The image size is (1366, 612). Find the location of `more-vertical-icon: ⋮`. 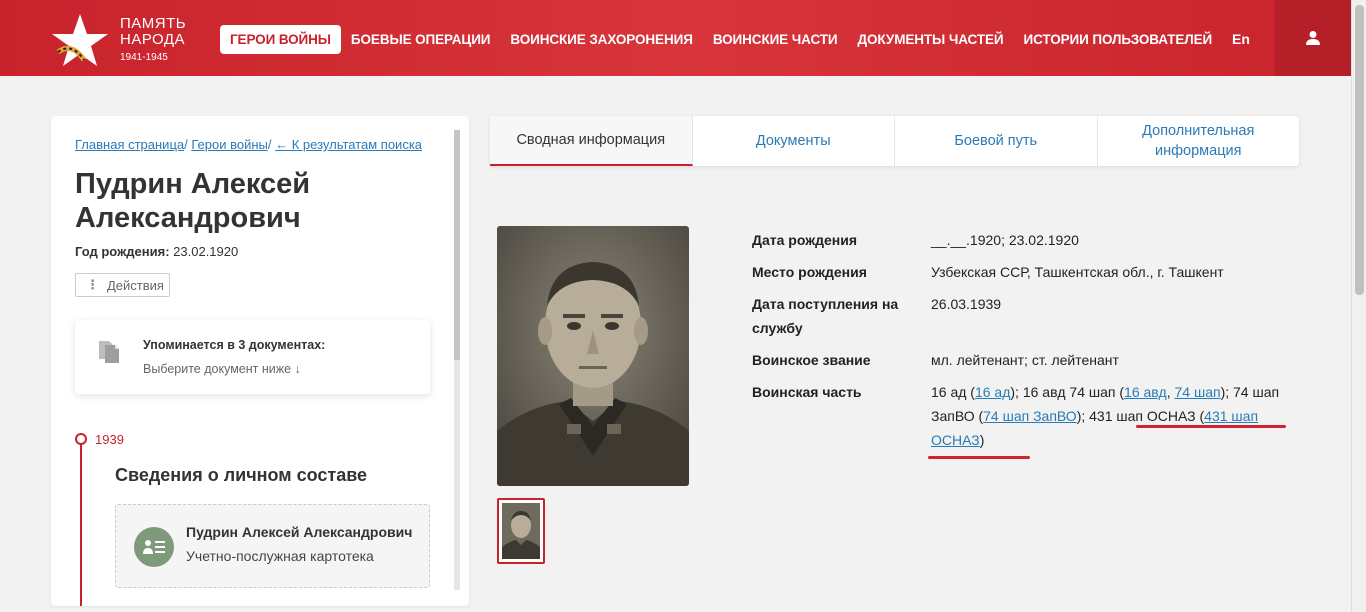

more-vertical-icon: ⋮ is located at coordinates (92, 284).